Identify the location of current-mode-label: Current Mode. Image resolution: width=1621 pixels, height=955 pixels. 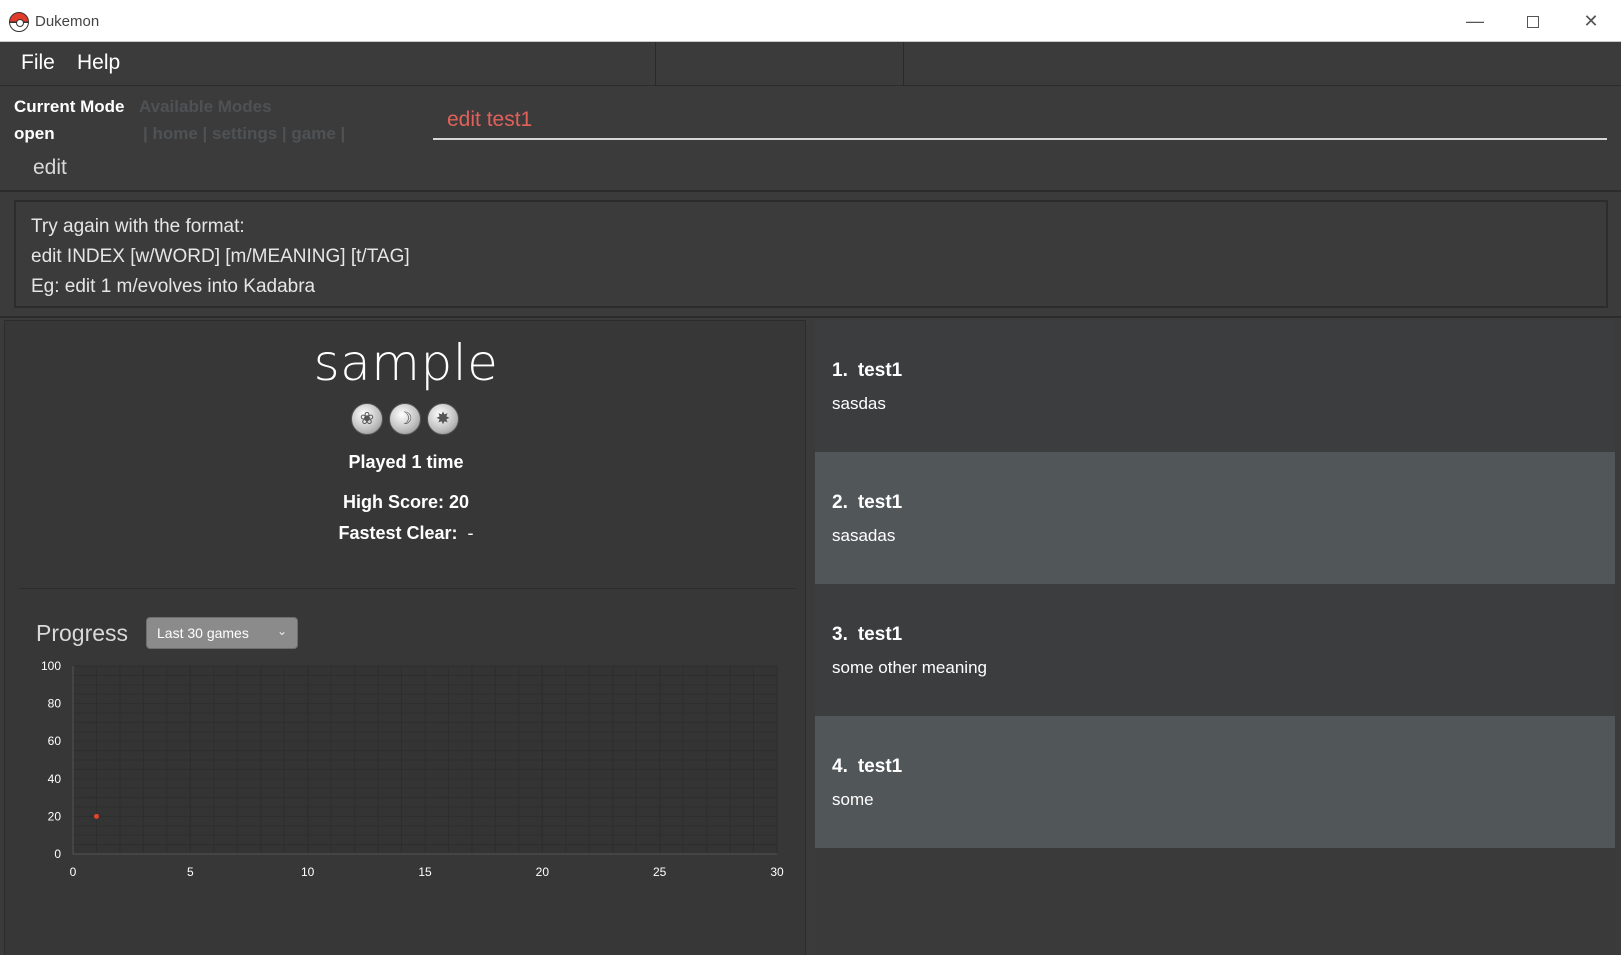
(69, 106).